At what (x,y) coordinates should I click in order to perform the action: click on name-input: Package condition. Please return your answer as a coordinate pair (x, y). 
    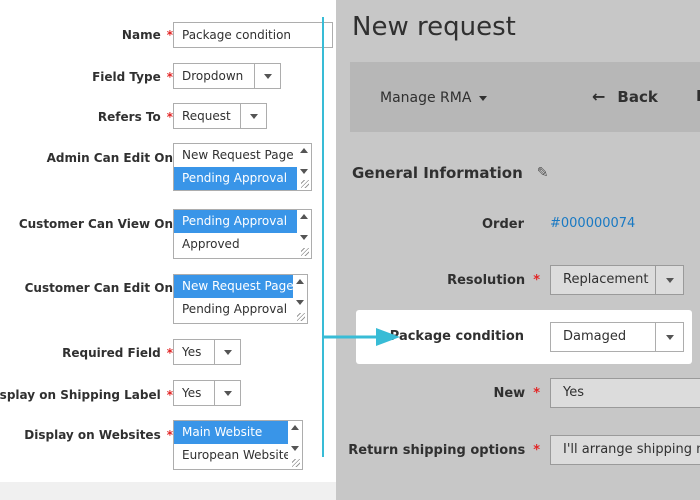
    Looking at the image, I should click on (253, 35).